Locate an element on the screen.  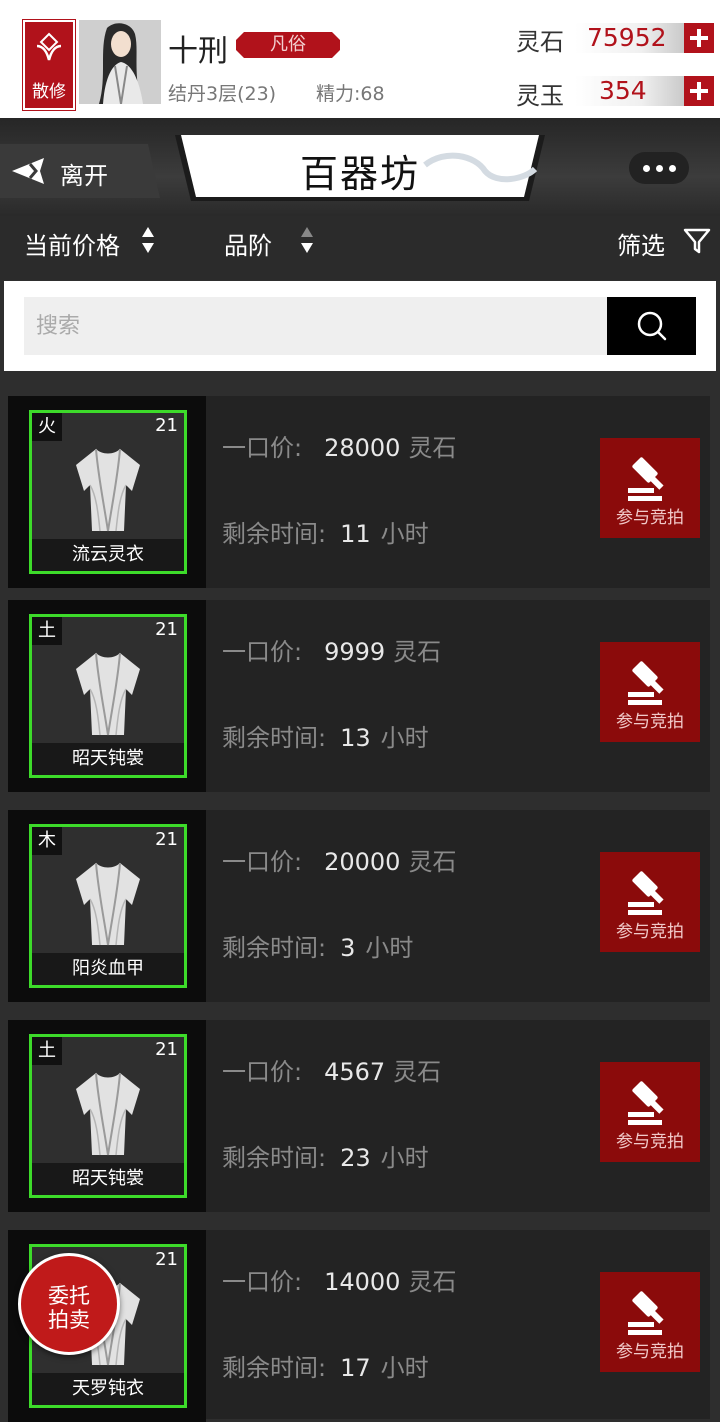
item-name: 阳炎血甲 is located at coordinates (108, 969).